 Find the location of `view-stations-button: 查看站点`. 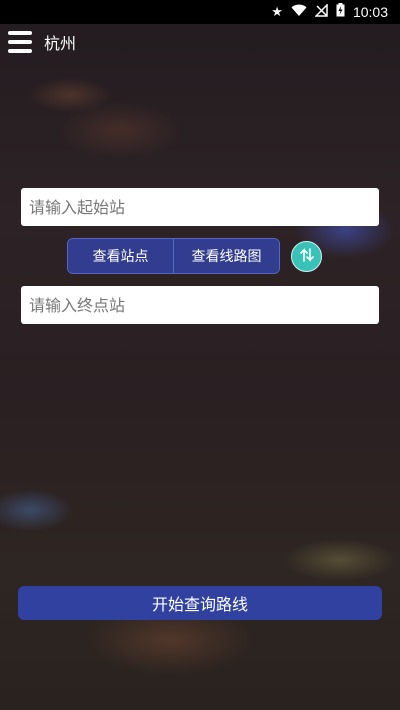

view-stations-button: 查看站点 is located at coordinates (120, 256).